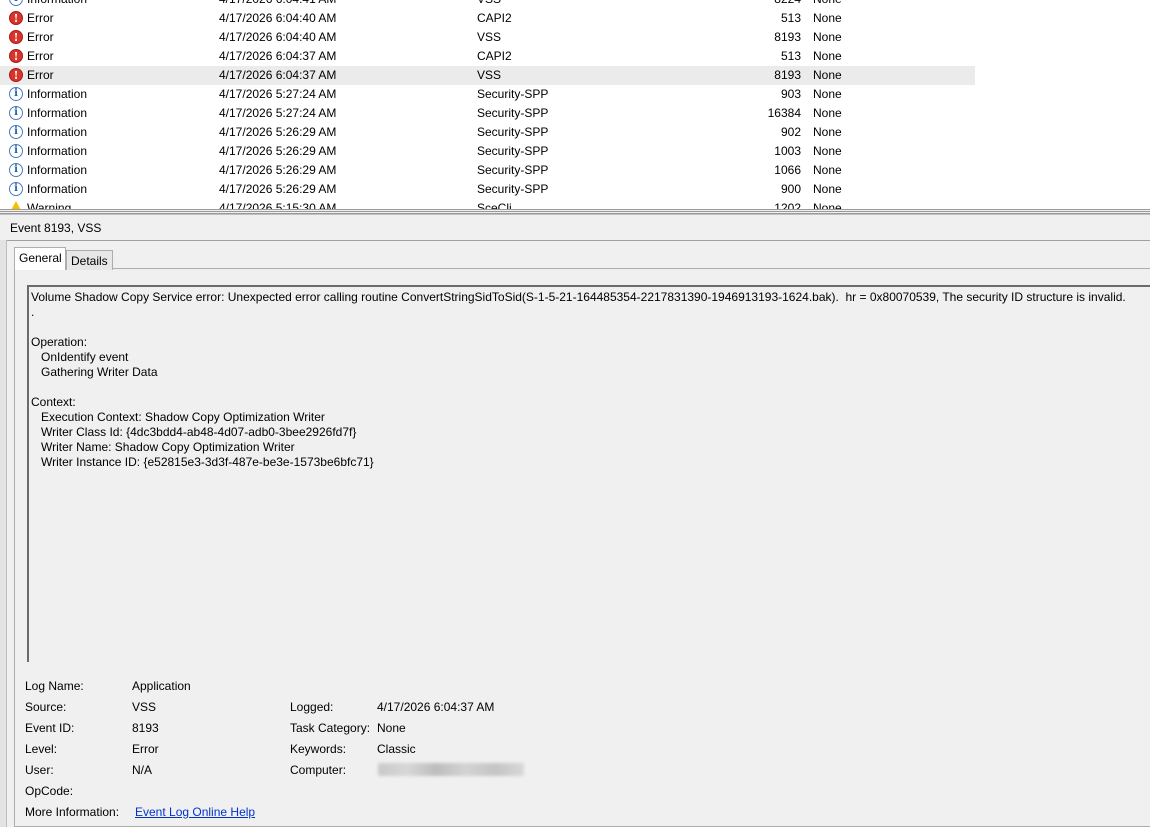 The image size is (1150, 827). I want to click on tab-general: General, so click(40, 258).